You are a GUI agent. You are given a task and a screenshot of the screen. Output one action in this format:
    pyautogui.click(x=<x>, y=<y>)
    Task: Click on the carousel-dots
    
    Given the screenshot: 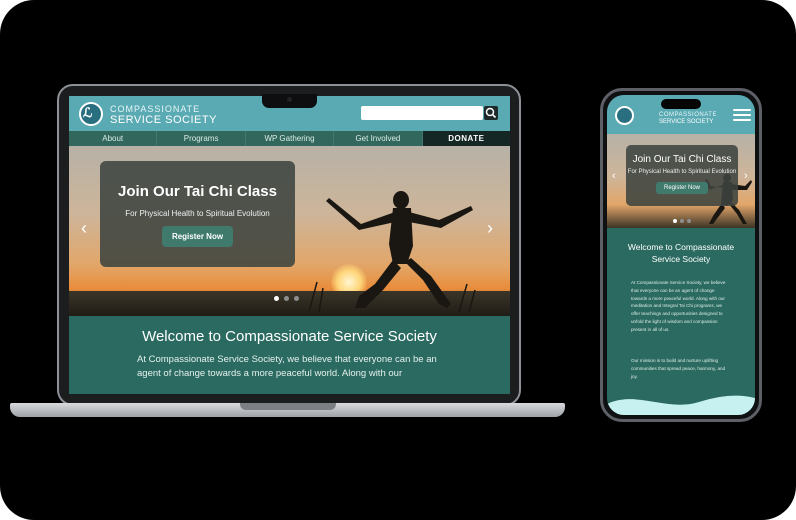 What is the action you would take?
    pyautogui.click(x=286, y=298)
    